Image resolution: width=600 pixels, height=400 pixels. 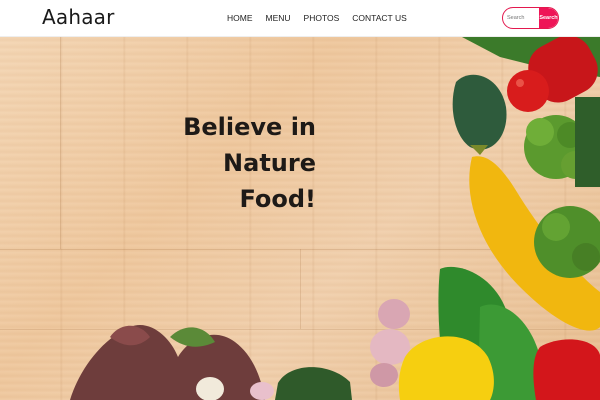 I want to click on search-button: Search, so click(x=548, y=18).